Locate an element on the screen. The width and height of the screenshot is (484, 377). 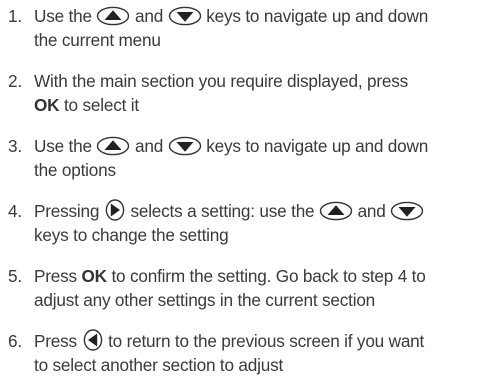
step-text-segment: Pressing is located at coordinates (67, 211).